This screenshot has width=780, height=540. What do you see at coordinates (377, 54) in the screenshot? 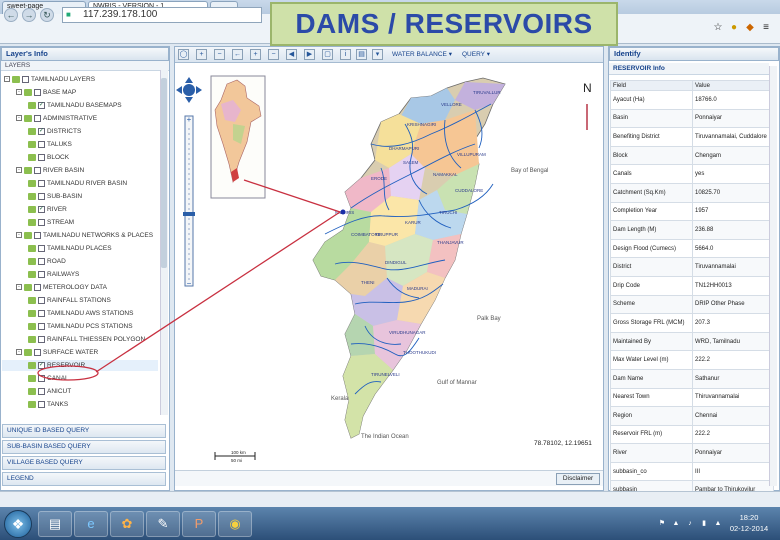
I see `measure-dropdown-icon: ▾` at bounding box center [377, 54].